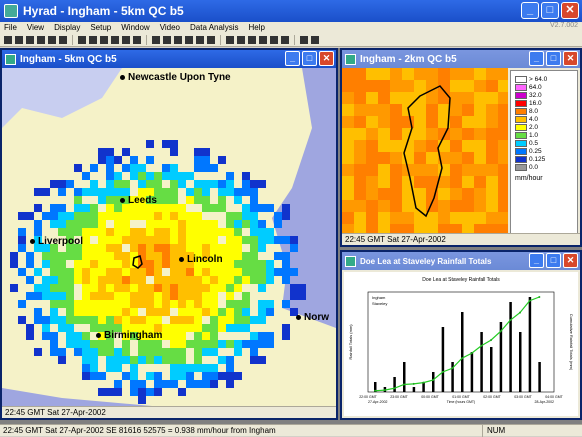 The image size is (582, 437). What do you see at coordinates (461, 59) in the screenshot?
I see `map-window-2km-titlebar: Ingham - 2km QC b5 _ □ ✕` at bounding box center [461, 59].